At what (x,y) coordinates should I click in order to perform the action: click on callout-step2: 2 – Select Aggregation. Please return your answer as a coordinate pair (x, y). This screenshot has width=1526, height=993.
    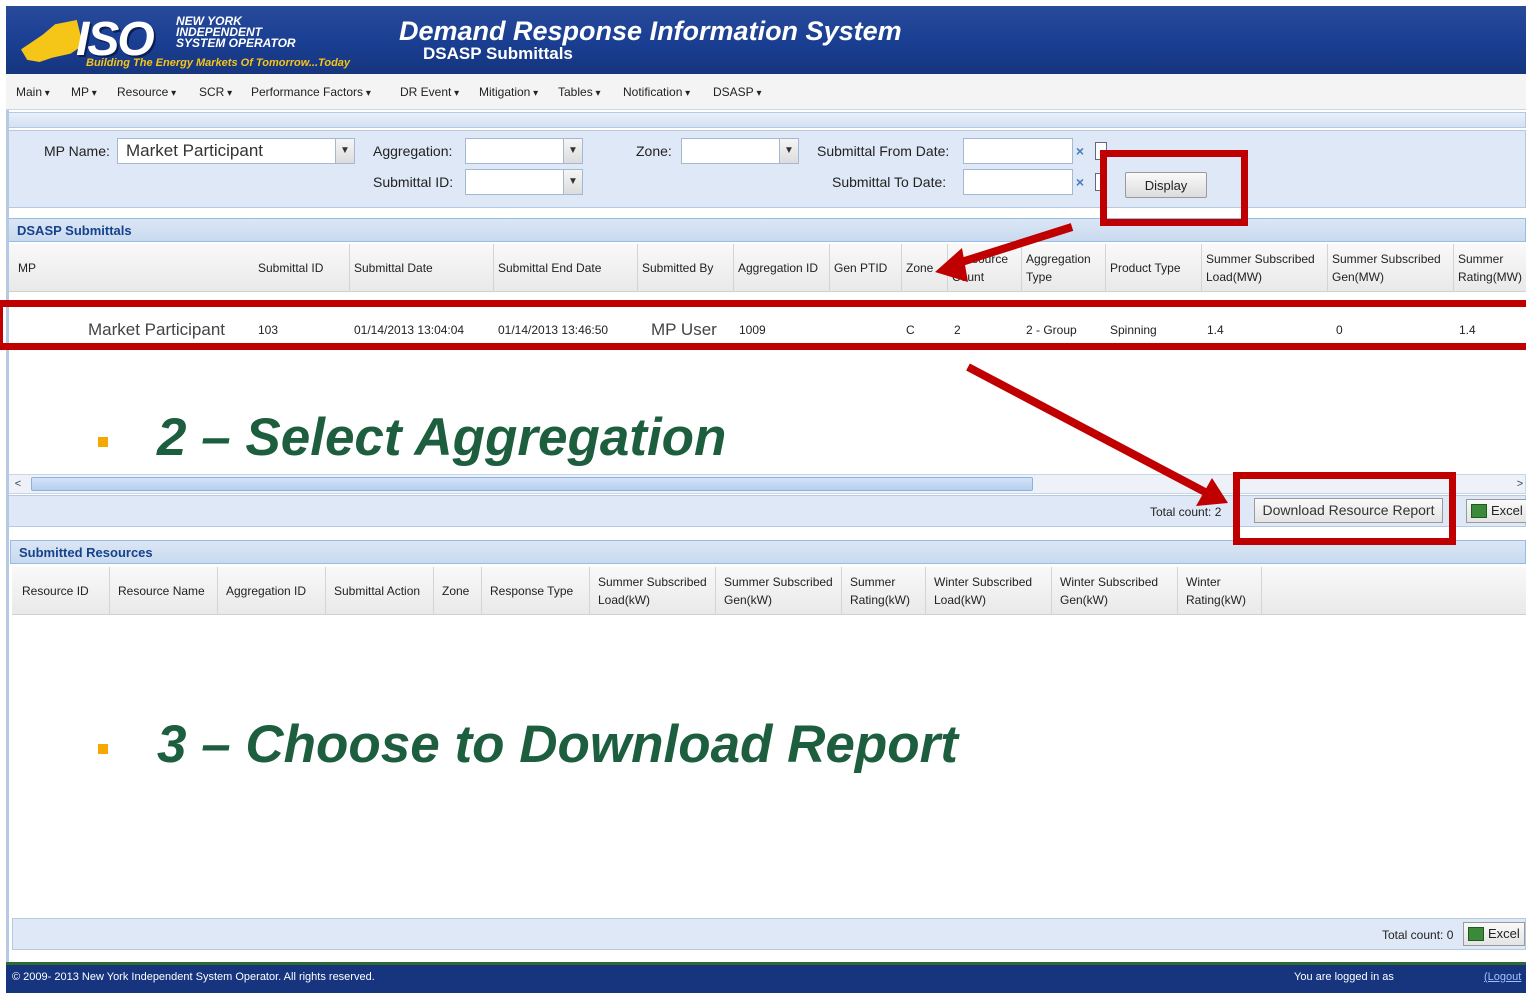
    Looking at the image, I should click on (442, 437).